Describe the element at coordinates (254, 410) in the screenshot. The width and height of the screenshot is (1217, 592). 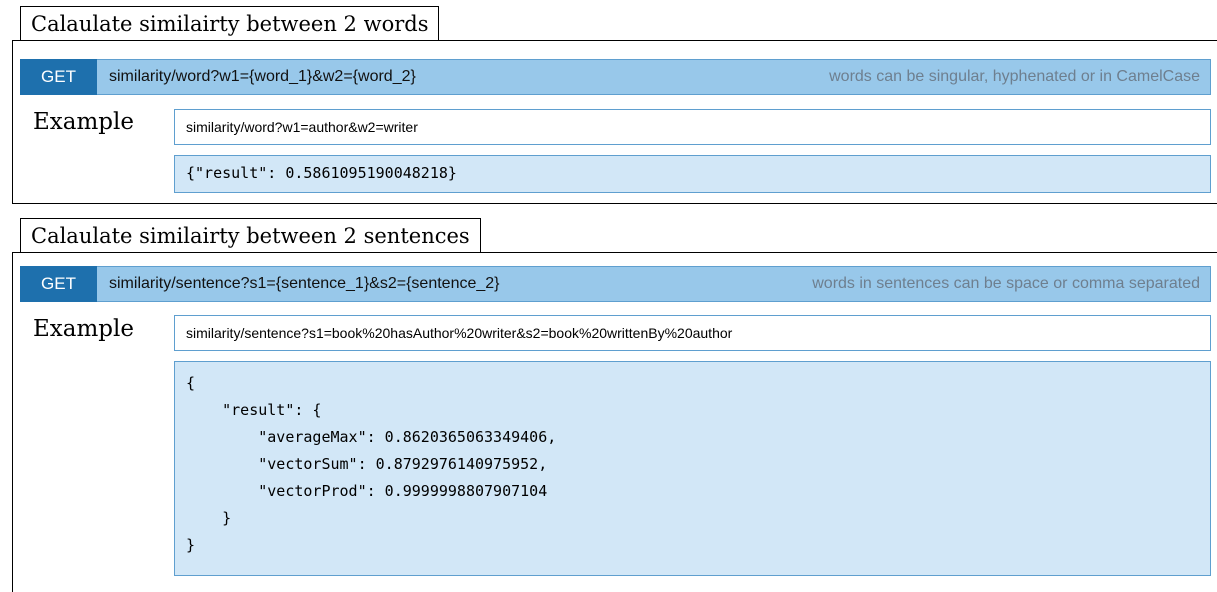
I see `response-line: "result": {` at that location.